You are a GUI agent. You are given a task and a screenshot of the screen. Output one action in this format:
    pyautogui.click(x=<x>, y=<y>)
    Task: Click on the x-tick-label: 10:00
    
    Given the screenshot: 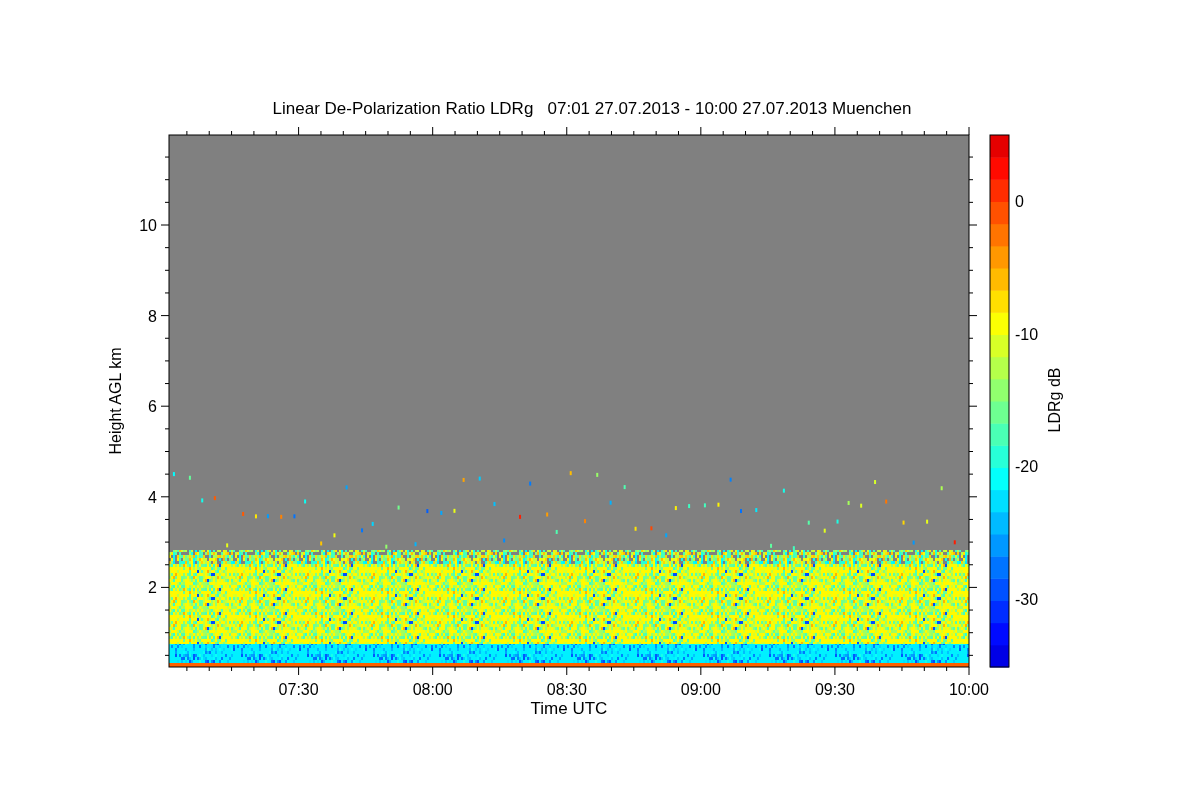 What is the action you would take?
    pyautogui.click(x=969, y=689)
    